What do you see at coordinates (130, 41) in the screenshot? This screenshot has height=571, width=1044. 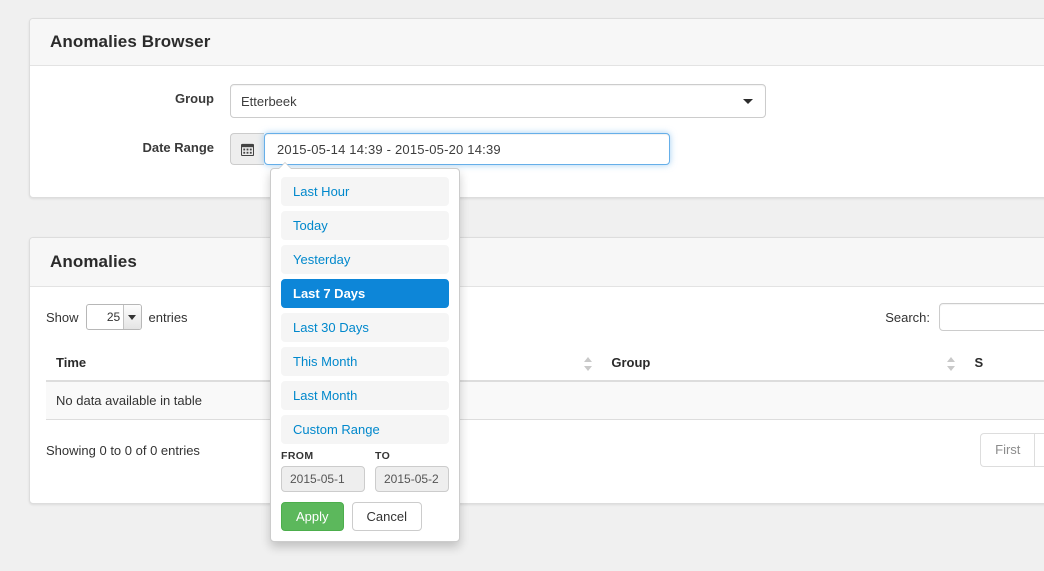 I see `page-title: Anomalies Browser` at bounding box center [130, 41].